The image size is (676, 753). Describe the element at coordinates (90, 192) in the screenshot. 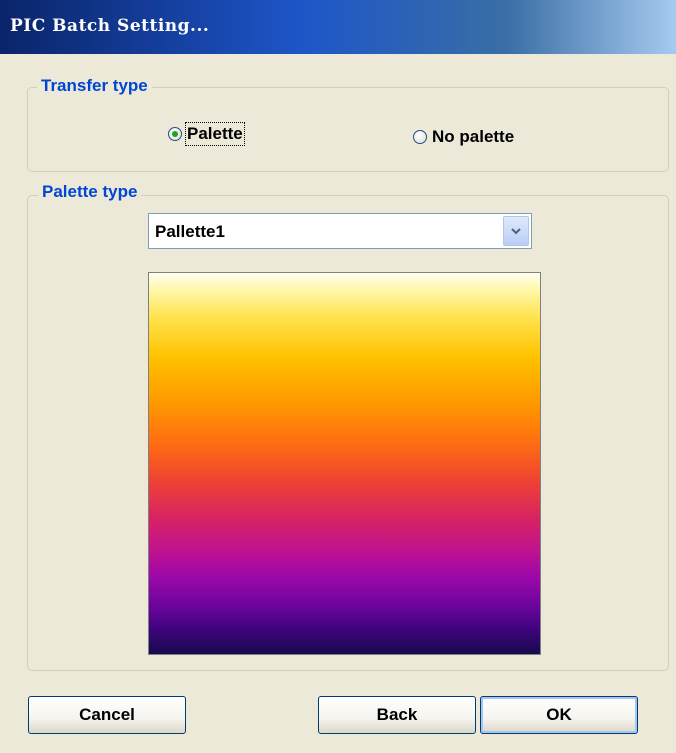

I see `palette-type-legend: Palette type` at that location.